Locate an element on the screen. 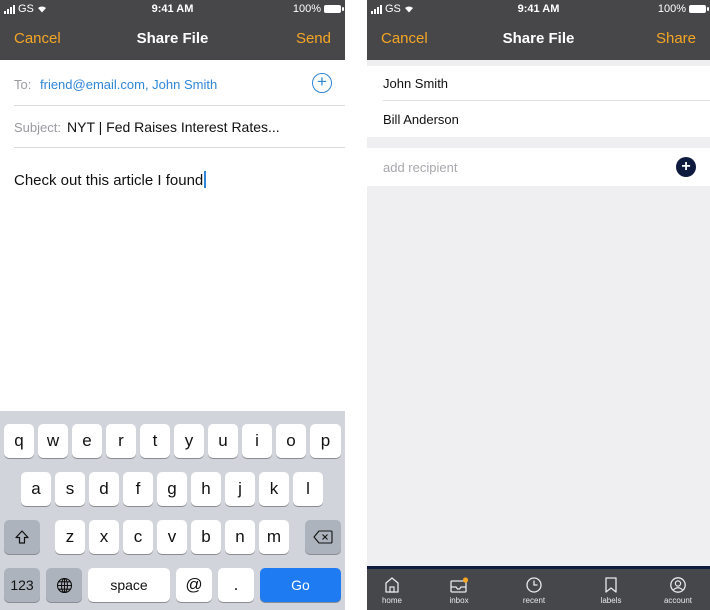 The height and width of the screenshot is (610, 710). key-a: a is located at coordinates (36, 489).